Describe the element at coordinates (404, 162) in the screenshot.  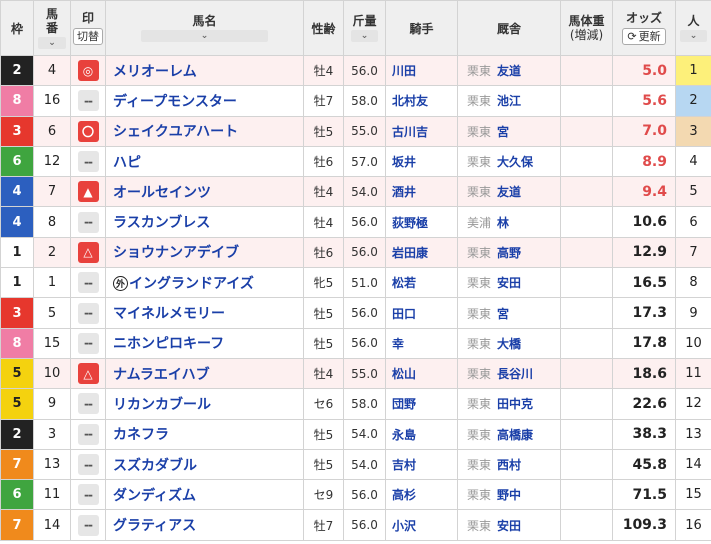
I see `jockey-link: 坂井` at that location.